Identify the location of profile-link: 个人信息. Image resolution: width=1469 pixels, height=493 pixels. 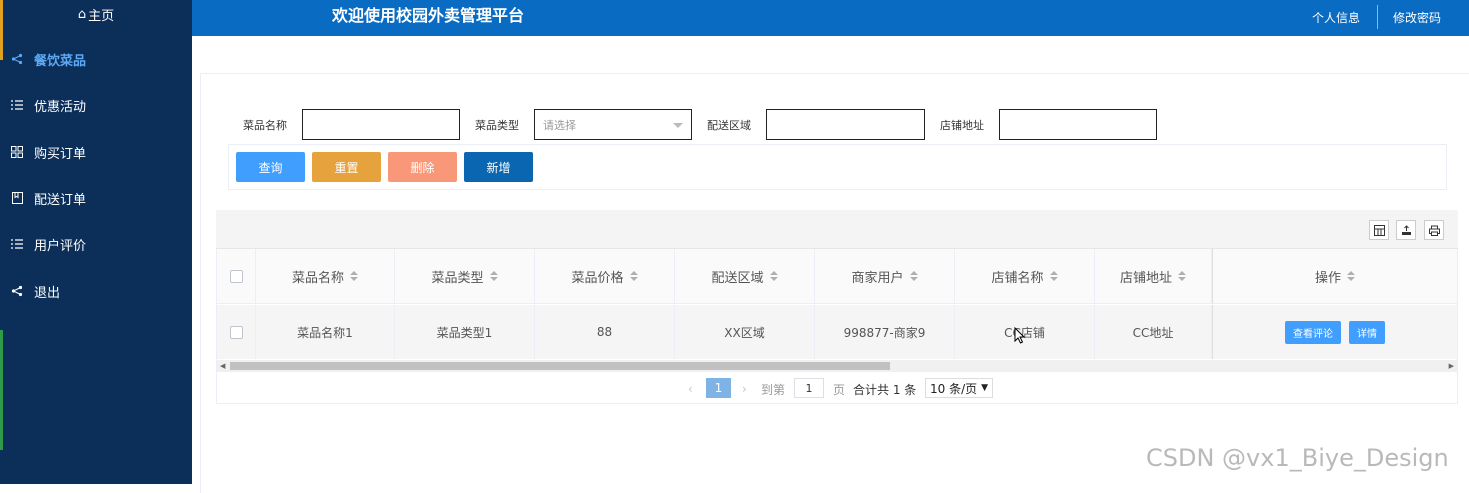
(1336, 17).